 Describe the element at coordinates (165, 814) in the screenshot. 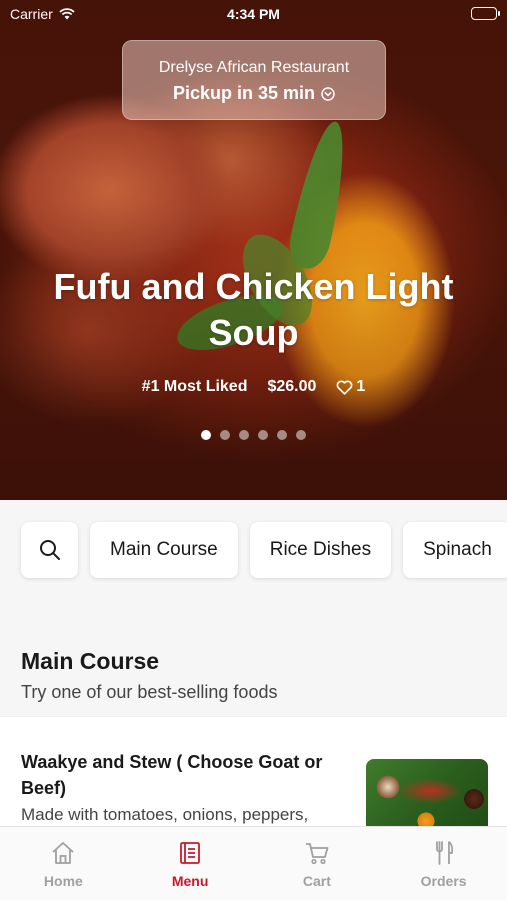

I see `menu-item-description: Made with tomatoes, onions, peppers,` at that location.